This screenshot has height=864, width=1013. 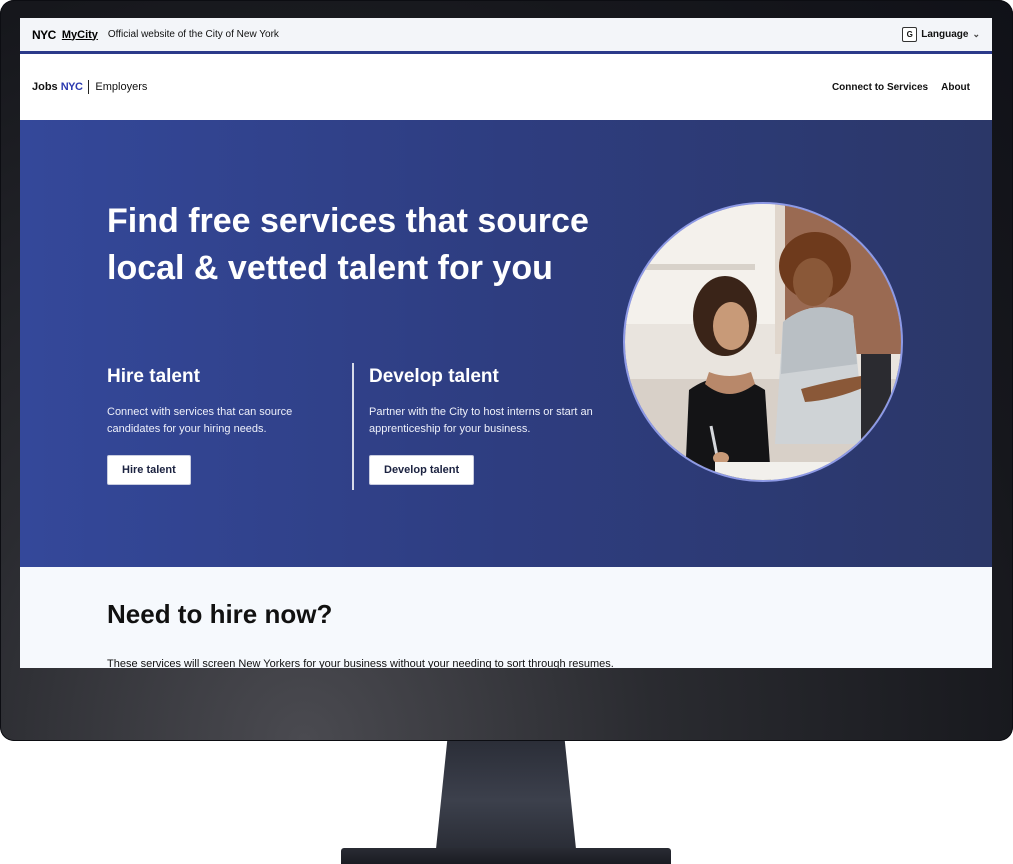 What do you see at coordinates (880, 87) in the screenshot?
I see `nav-link-connect-to-services: Connect to Services` at bounding box center [880, 87].